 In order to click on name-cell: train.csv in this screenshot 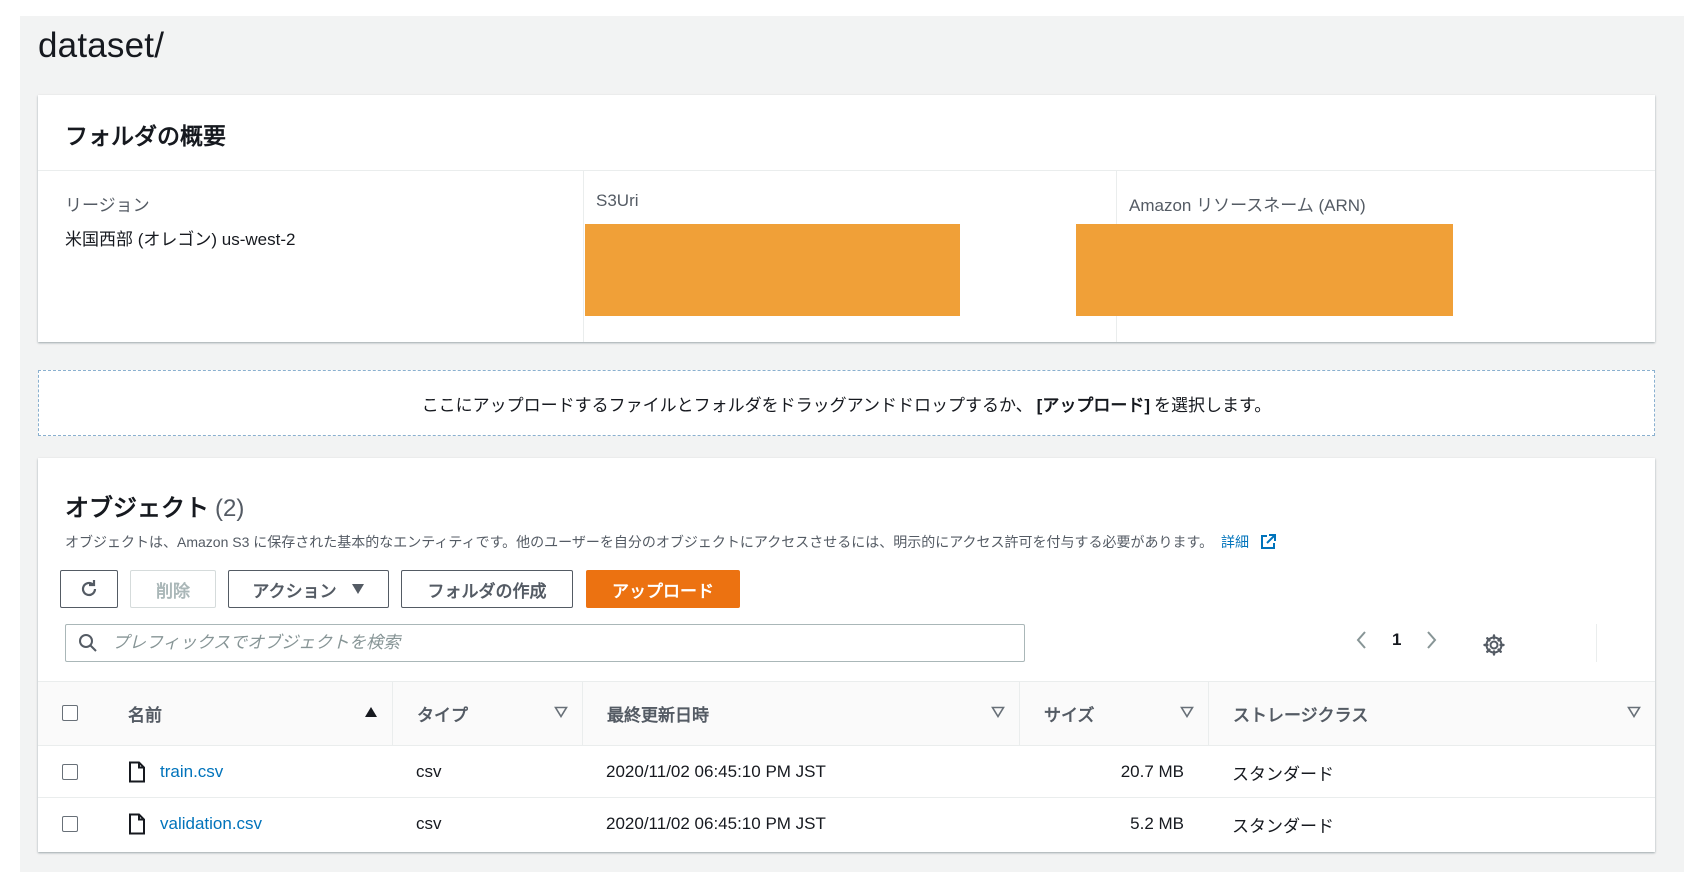, I will do `click(175, 772)`.